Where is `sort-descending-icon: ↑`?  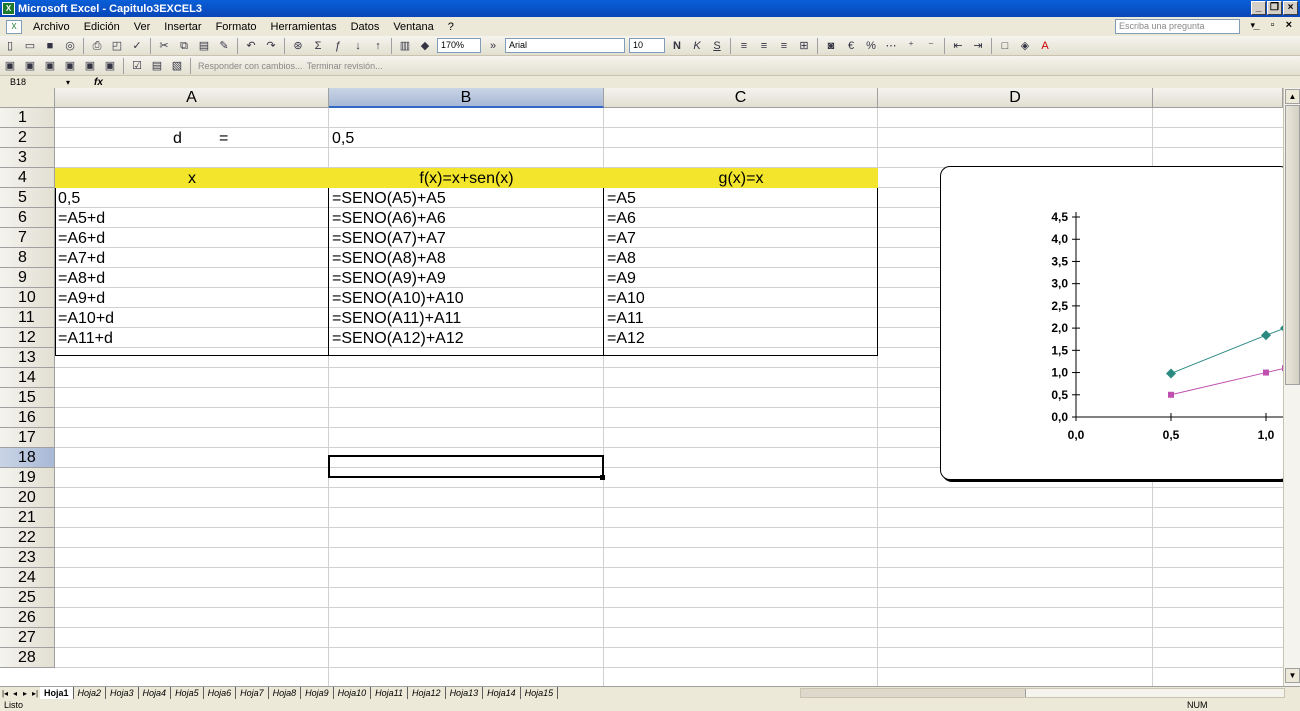
sort-descending-icon: ↑ is located at coordinates (378, 46).